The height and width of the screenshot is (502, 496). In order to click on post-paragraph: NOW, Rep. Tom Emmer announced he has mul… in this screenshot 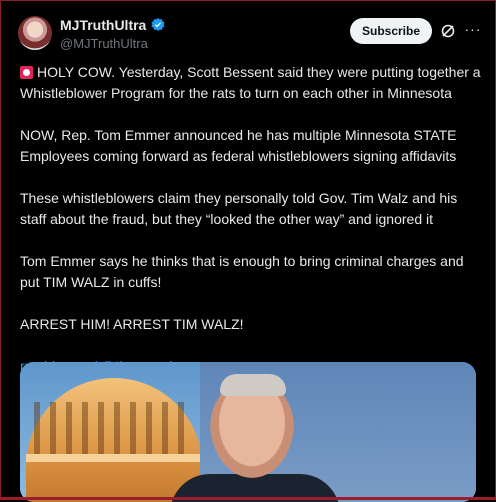, I will do `click(238, 145)`.